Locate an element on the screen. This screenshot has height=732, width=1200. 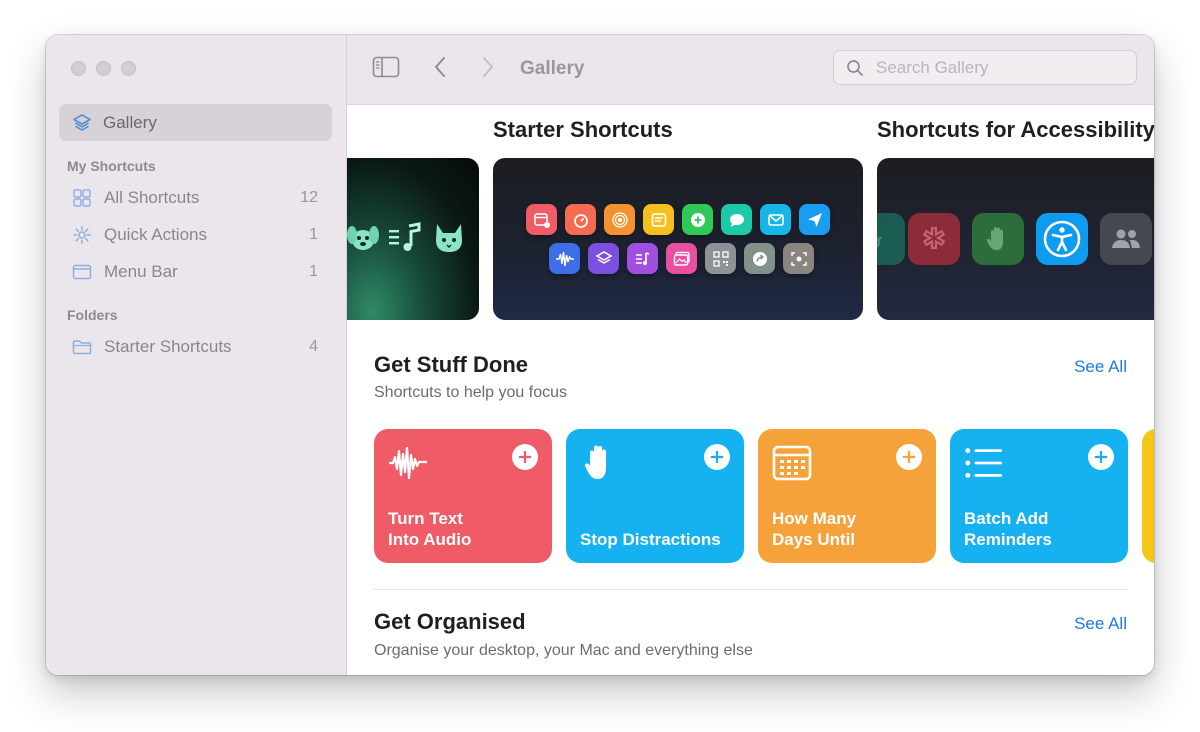
list-icon is located at coordinates (984, 463).